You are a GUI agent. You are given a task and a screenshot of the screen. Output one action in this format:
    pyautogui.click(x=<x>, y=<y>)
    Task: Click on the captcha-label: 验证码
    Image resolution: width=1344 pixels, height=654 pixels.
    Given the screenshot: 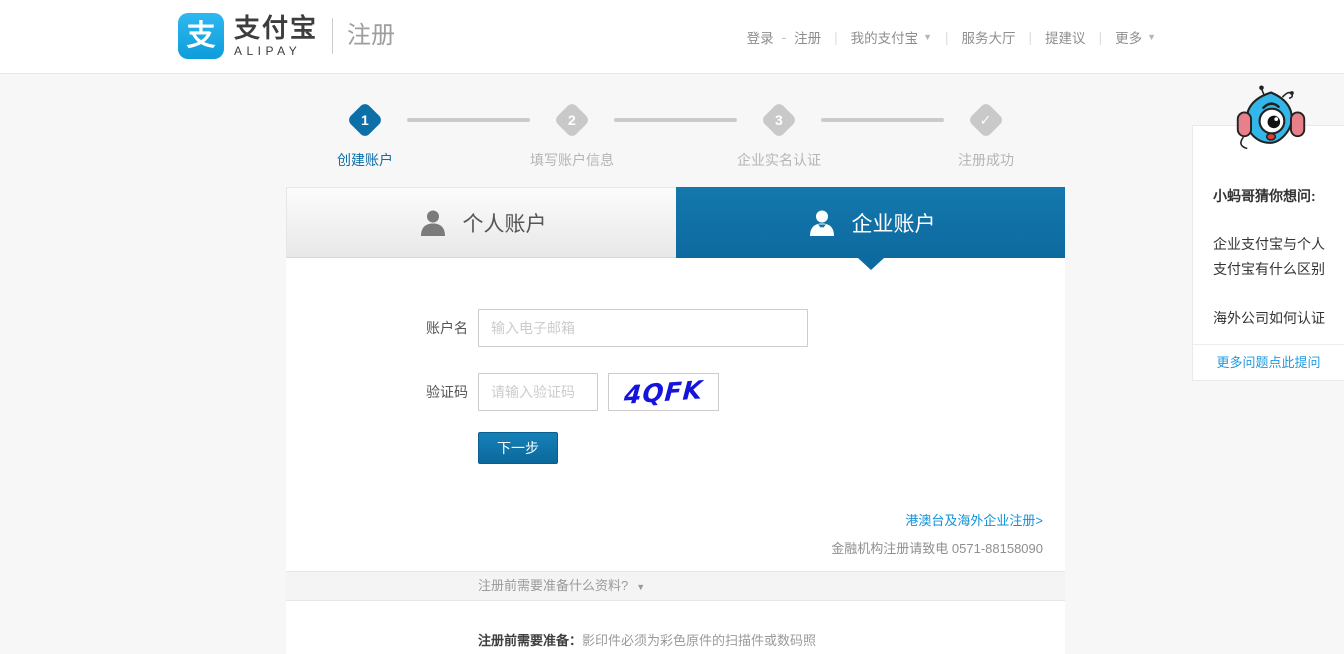 What is the action you would take?
    pyautogui.click(x=447, y=392)
    